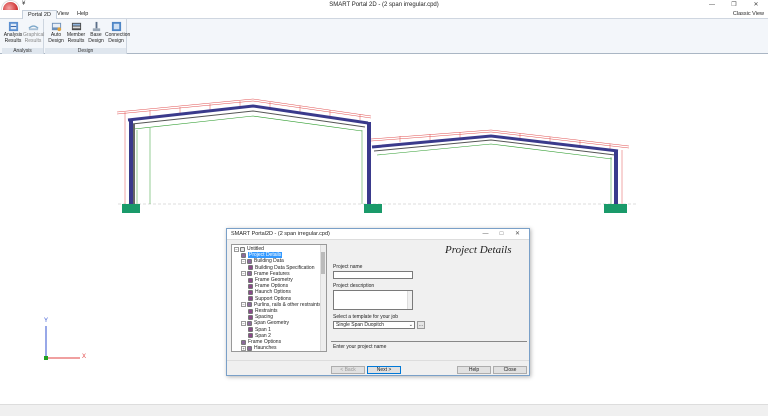  Describe the element at coordinates (323, 263) in the screenshot. I see `tree-scrollbar-thumb` at that location.